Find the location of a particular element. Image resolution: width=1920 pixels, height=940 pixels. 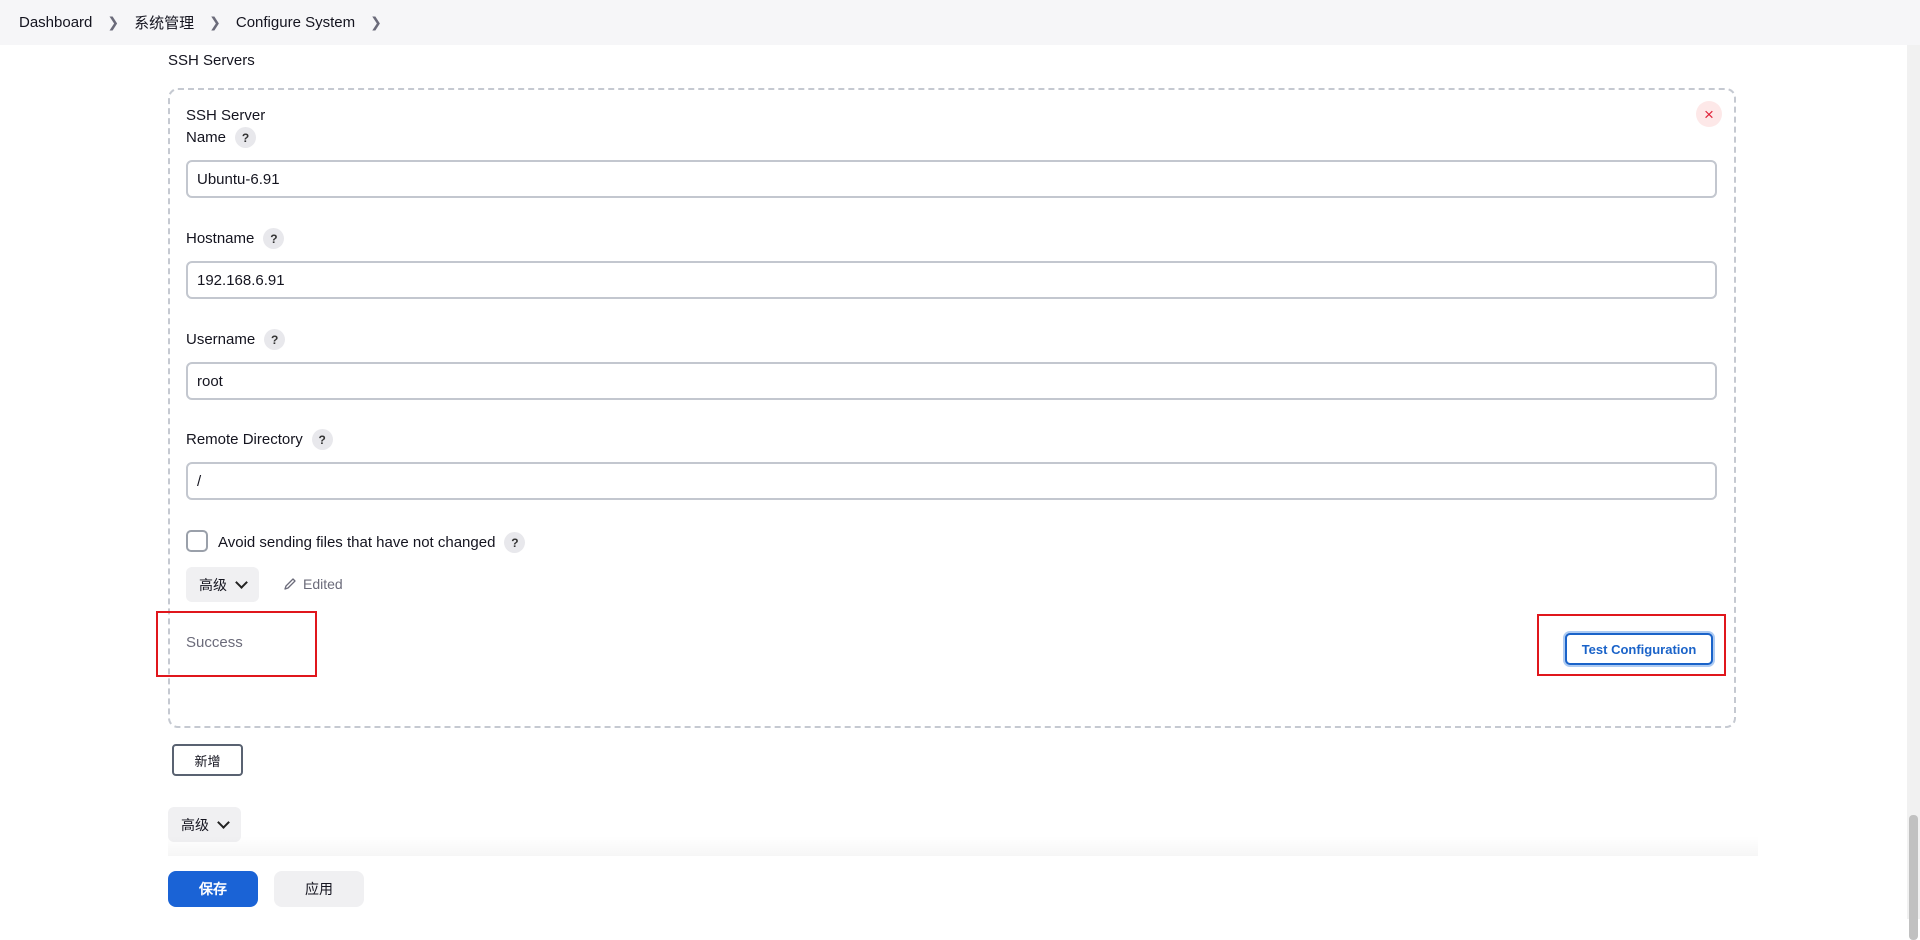

highlight-box-test-button is located at coordinates (1631, 645).